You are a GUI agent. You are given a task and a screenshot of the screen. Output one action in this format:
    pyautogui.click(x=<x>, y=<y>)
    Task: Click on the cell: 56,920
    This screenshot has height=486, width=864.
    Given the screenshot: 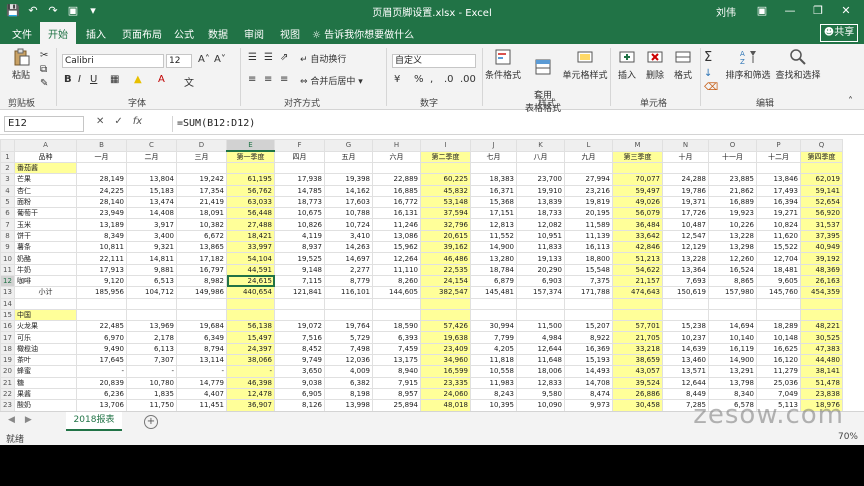 What is the action you would take?
    pyautogui.click(x=821, y=213)
    